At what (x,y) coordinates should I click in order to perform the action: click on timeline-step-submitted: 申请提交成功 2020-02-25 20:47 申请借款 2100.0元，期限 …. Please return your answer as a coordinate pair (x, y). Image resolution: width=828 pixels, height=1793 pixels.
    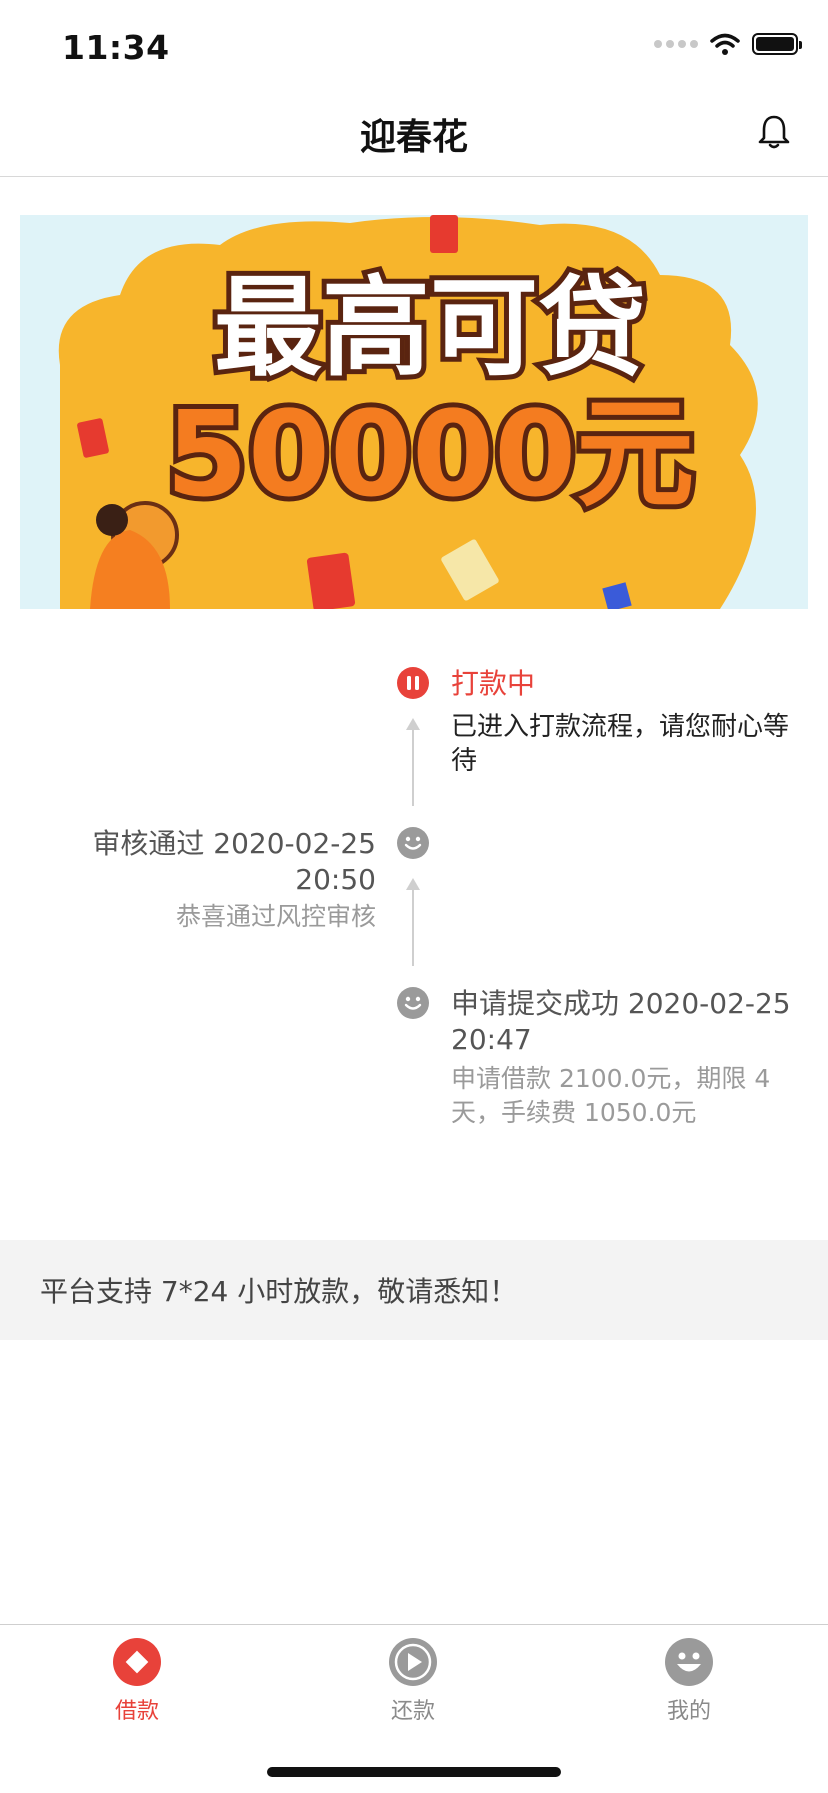
    Looking at the image, I should click on (623, 1058).